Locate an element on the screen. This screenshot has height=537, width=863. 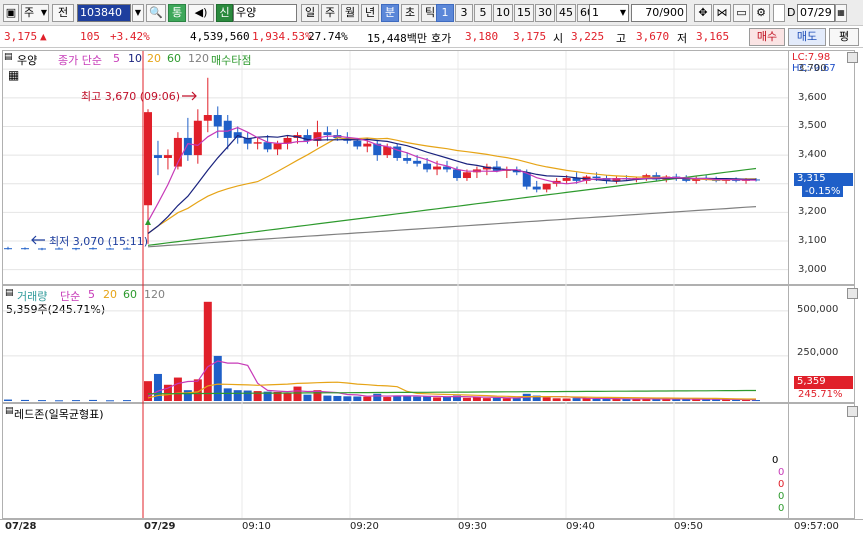
time-axis-label: 09:40 is located at coordinates (580, 526).